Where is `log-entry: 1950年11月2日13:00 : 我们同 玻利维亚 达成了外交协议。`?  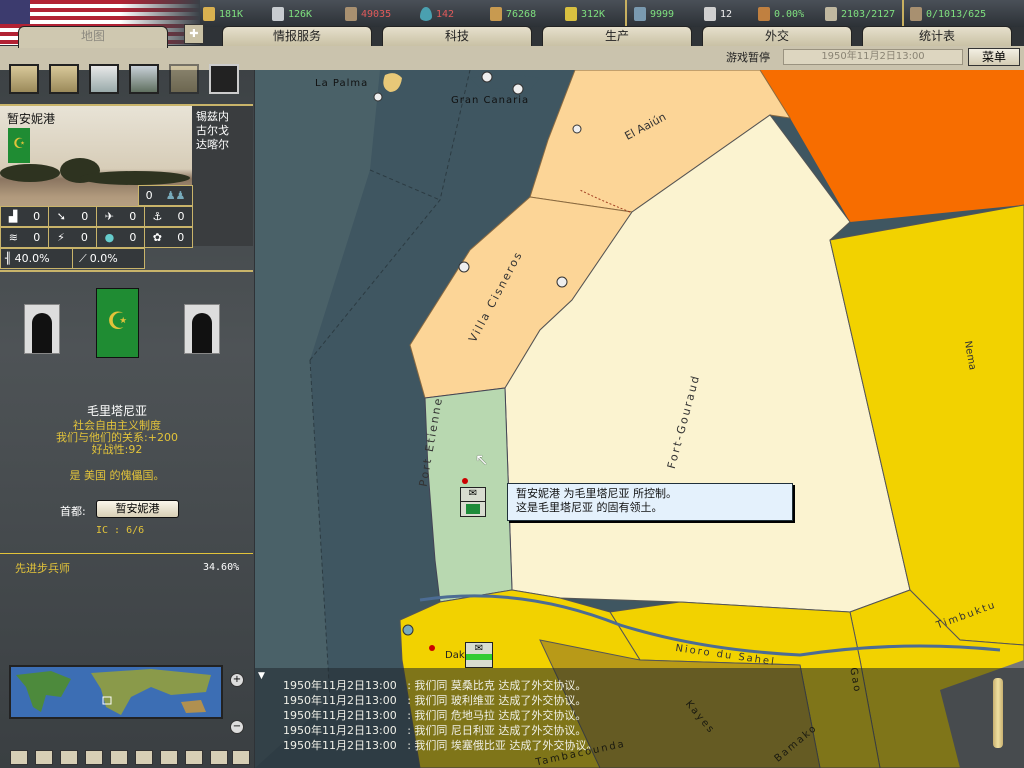 log-entry: 1950年11月2日13:00 : 我们同 玻利维亚 达成了外交协议。 is located at coordinates (435, 700).